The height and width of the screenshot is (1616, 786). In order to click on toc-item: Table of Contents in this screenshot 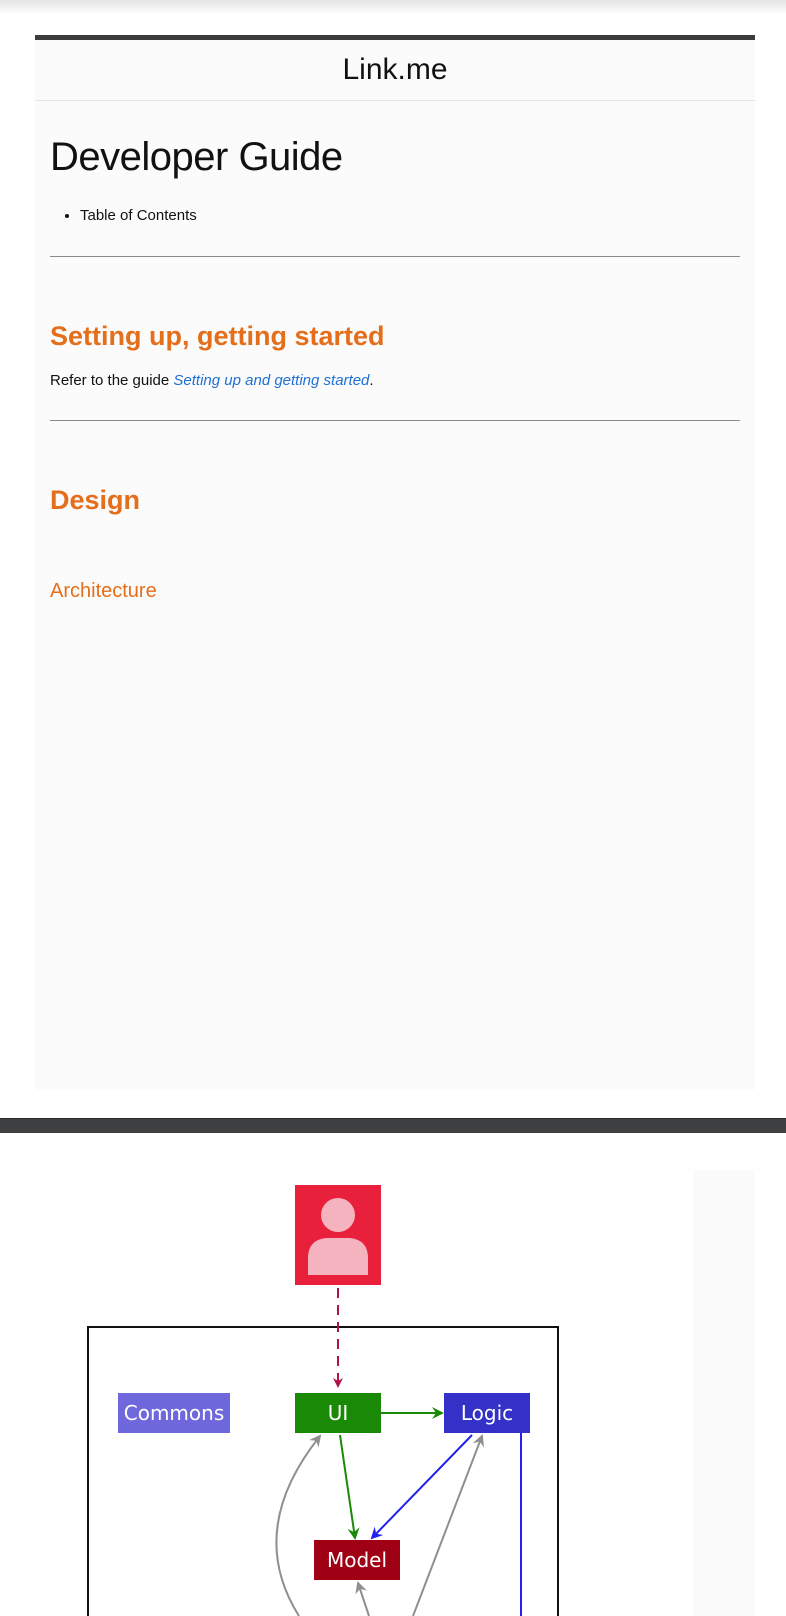, I will do `click(410, 216)`.